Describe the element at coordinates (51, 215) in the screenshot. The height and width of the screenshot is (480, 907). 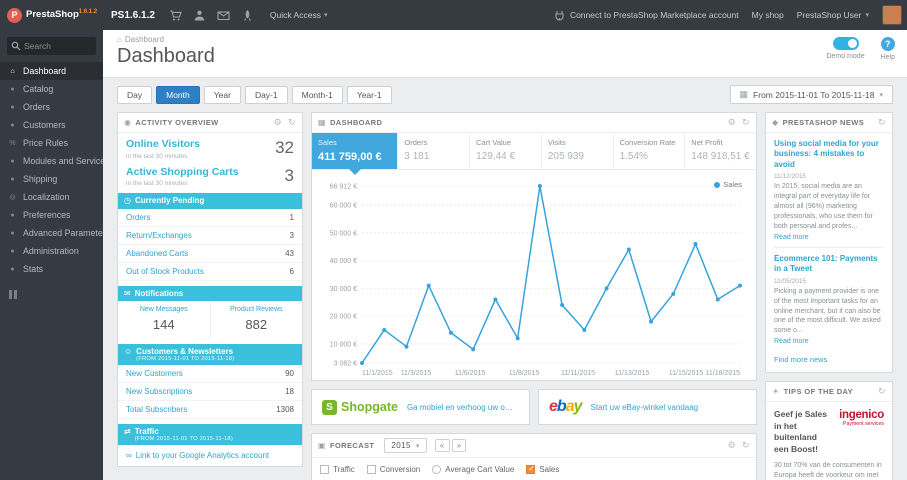
I see `sidebar-item-preferences: ● Preferences` at that location.